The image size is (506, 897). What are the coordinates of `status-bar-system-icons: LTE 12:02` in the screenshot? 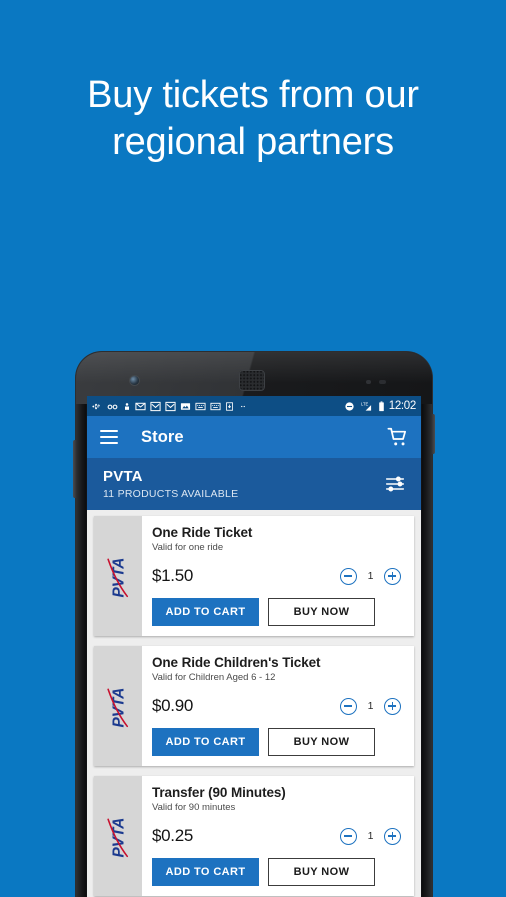 It's located at (380, 406).